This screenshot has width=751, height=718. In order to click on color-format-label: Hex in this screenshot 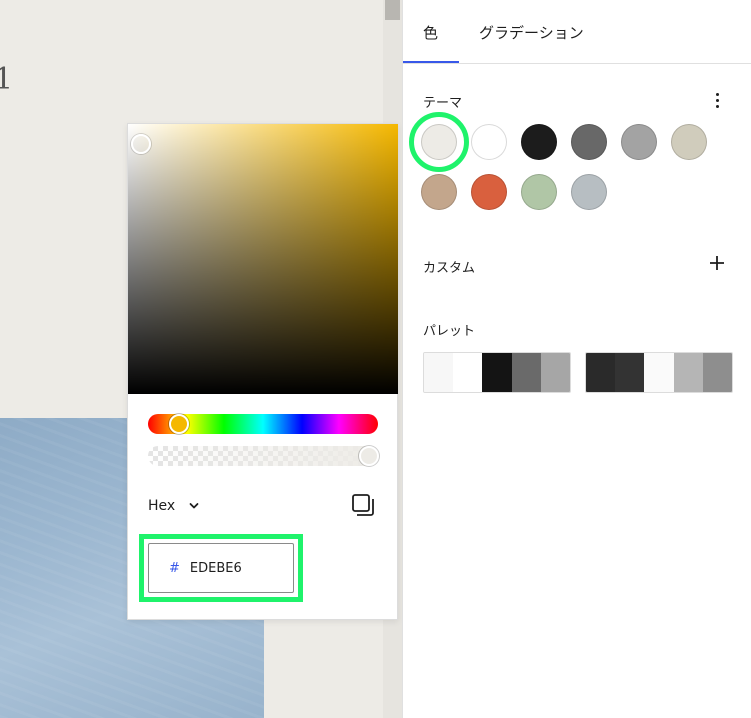, I will do `click(162, 506)`.